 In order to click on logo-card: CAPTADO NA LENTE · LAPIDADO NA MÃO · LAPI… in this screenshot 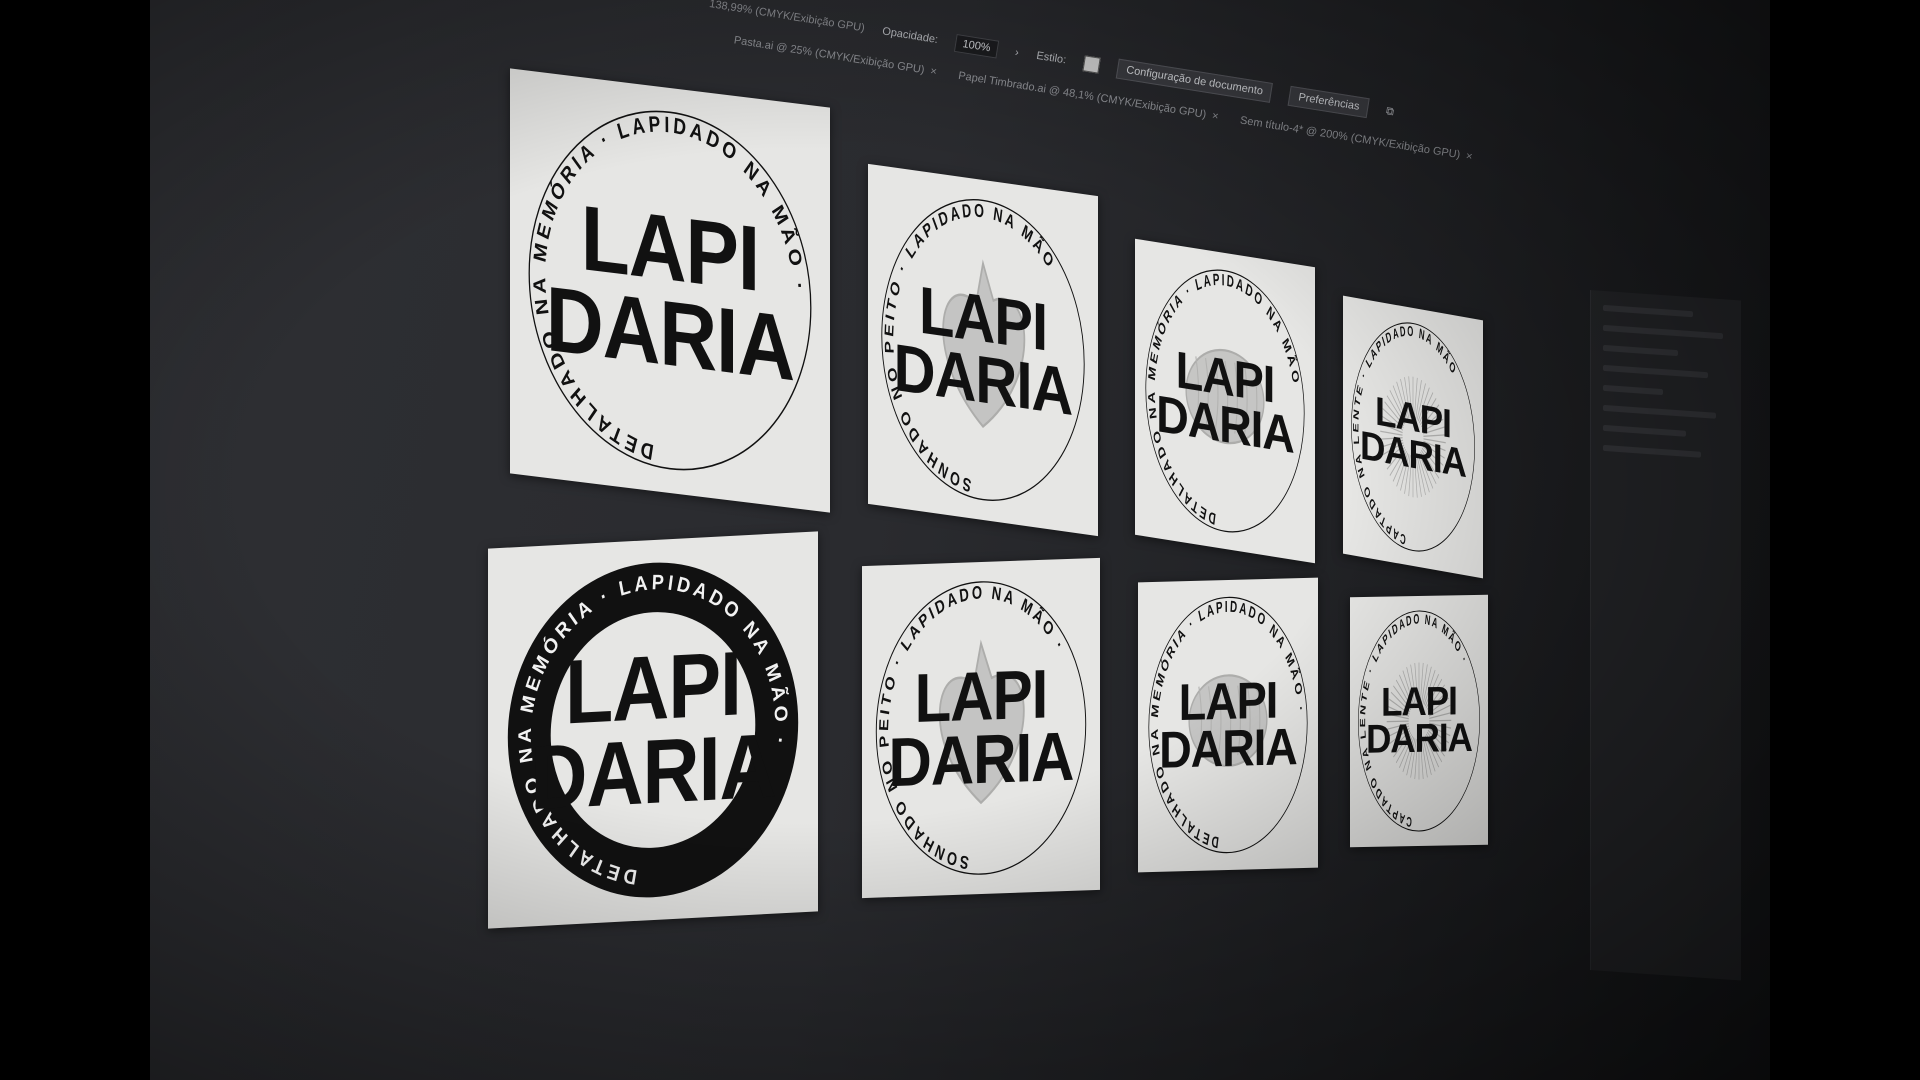, I will do `click(1419, 721)`.